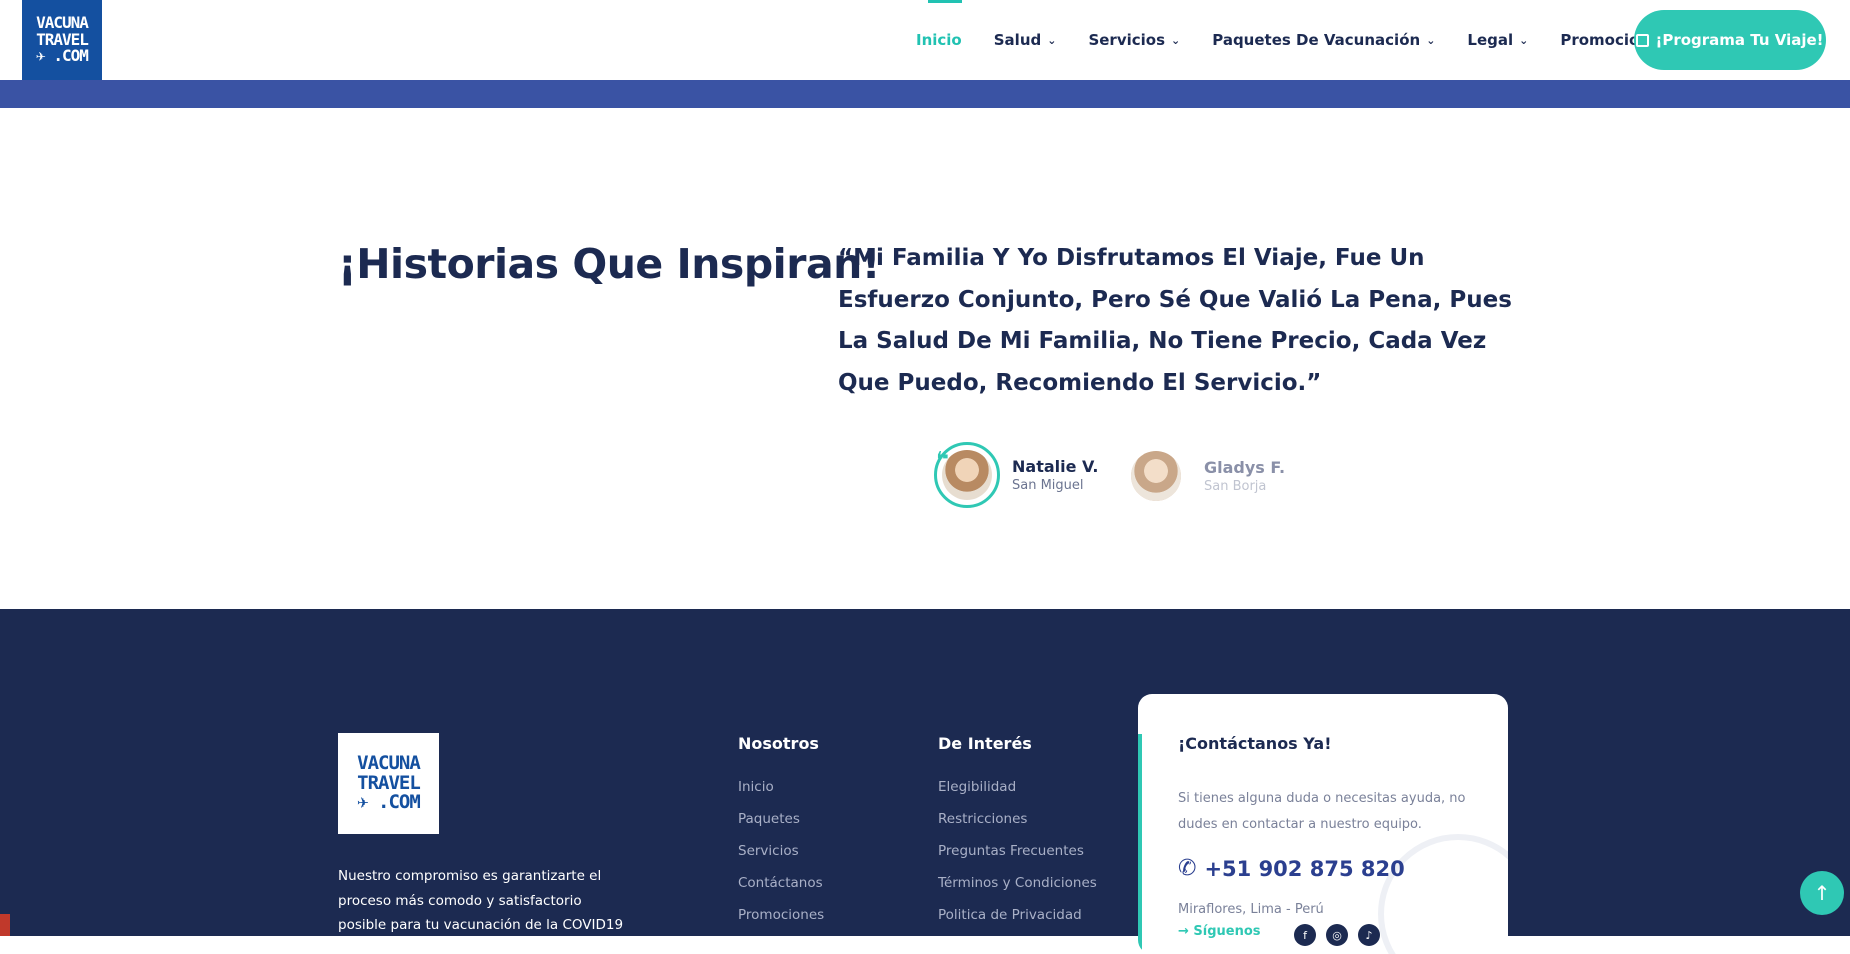 The width and height of the screenshot is (1850, 954). What do you see at coordinates (781, 915) in the screenshot?
I see `footer-link-promociones: Promociones` at bounding box center [781, 915].